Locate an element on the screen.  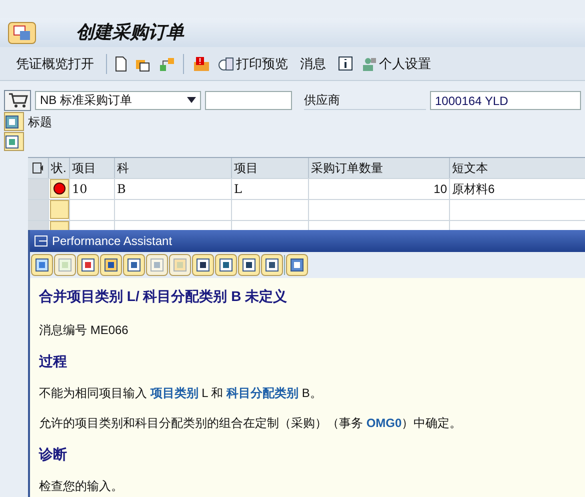
tools-button is located at coordinates (111, 265).